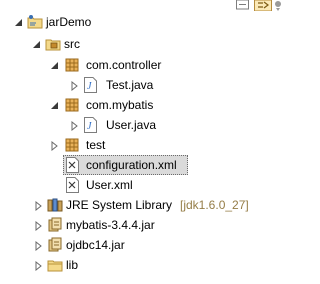 Image resolution: width=320 pixels, height=284 pixels. What do you see at coordinates (214, 205) in the screenshot?
I see `tree-item-decoration: [jdk1.6.0_27]` at bounding box center [214, 205].